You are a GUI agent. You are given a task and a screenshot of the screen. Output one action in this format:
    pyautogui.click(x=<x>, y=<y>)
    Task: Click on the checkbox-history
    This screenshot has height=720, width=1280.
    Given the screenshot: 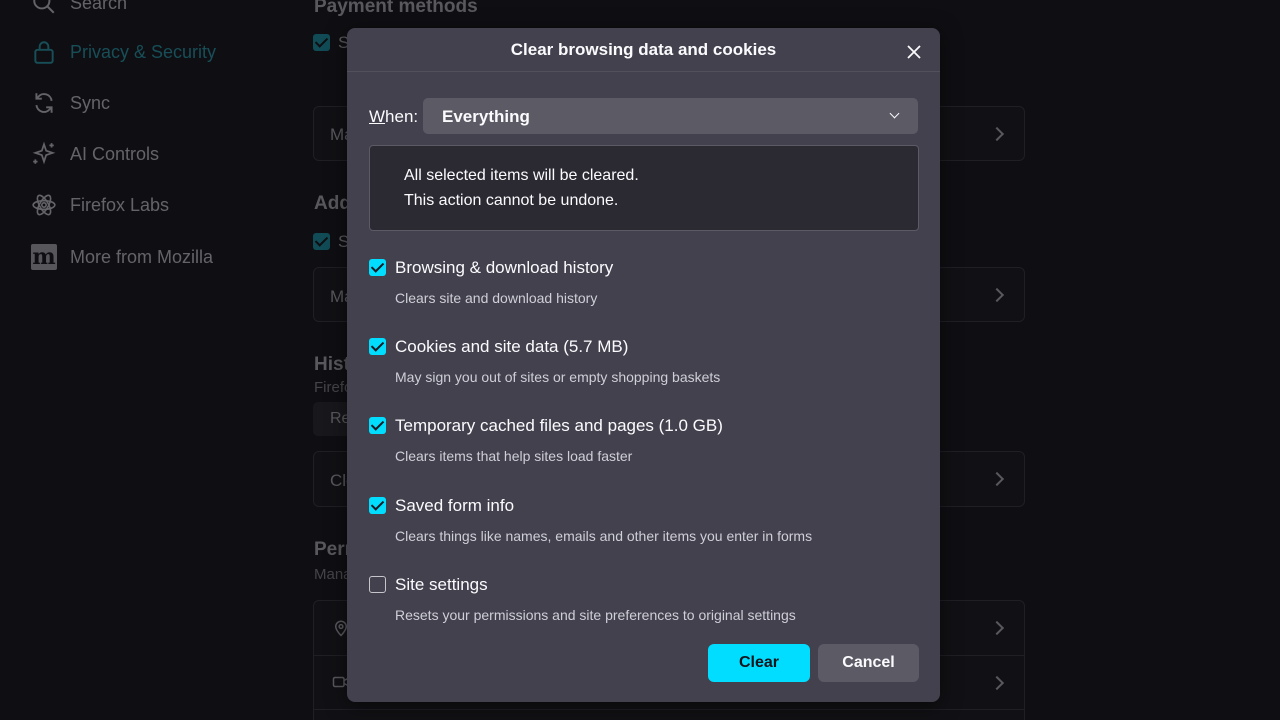 What is the action you would take?
    pyautogui.click(x=377, y=267)
    